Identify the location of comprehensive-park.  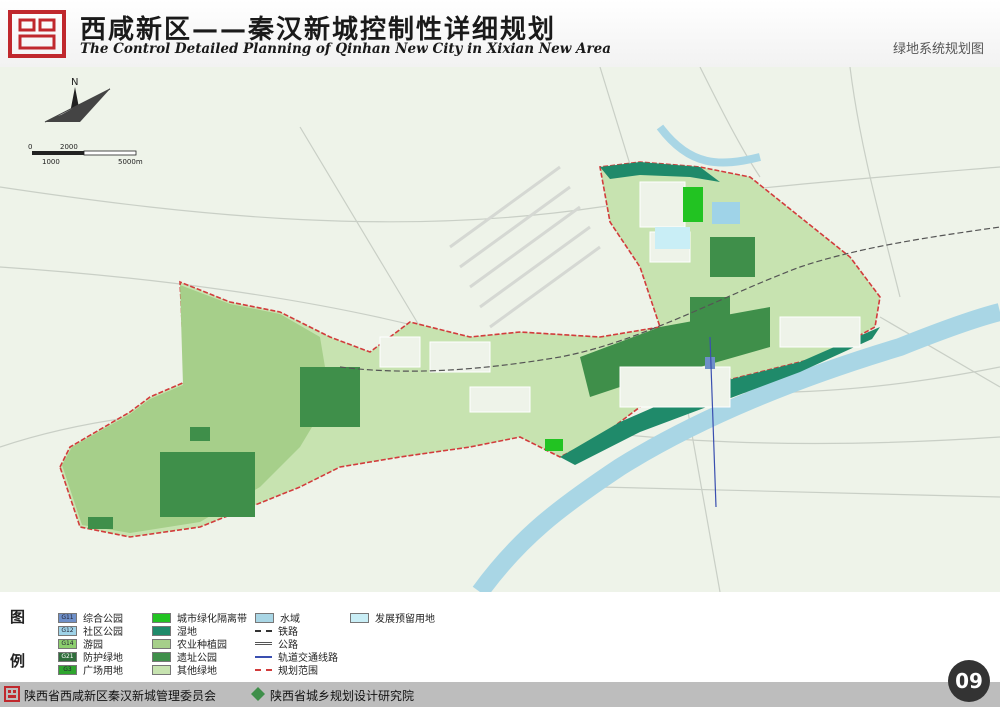
(710, 363).